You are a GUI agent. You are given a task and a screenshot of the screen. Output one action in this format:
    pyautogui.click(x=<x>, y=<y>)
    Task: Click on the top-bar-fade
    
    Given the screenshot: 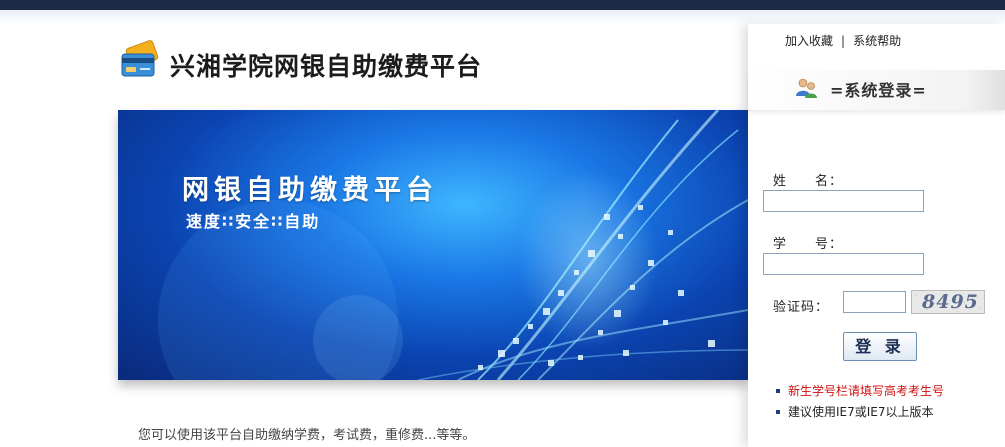 What is the action you would take?
    pyautogui.click(x=502, y=17)
    